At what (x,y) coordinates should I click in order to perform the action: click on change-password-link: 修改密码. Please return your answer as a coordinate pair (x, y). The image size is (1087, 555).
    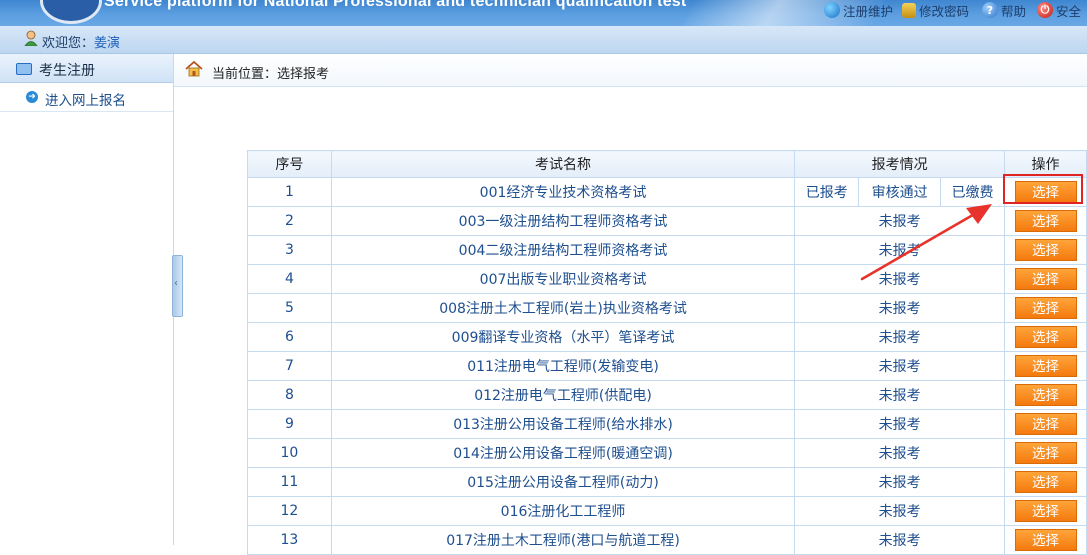
    Looking at the image, I should click on (935, 10).